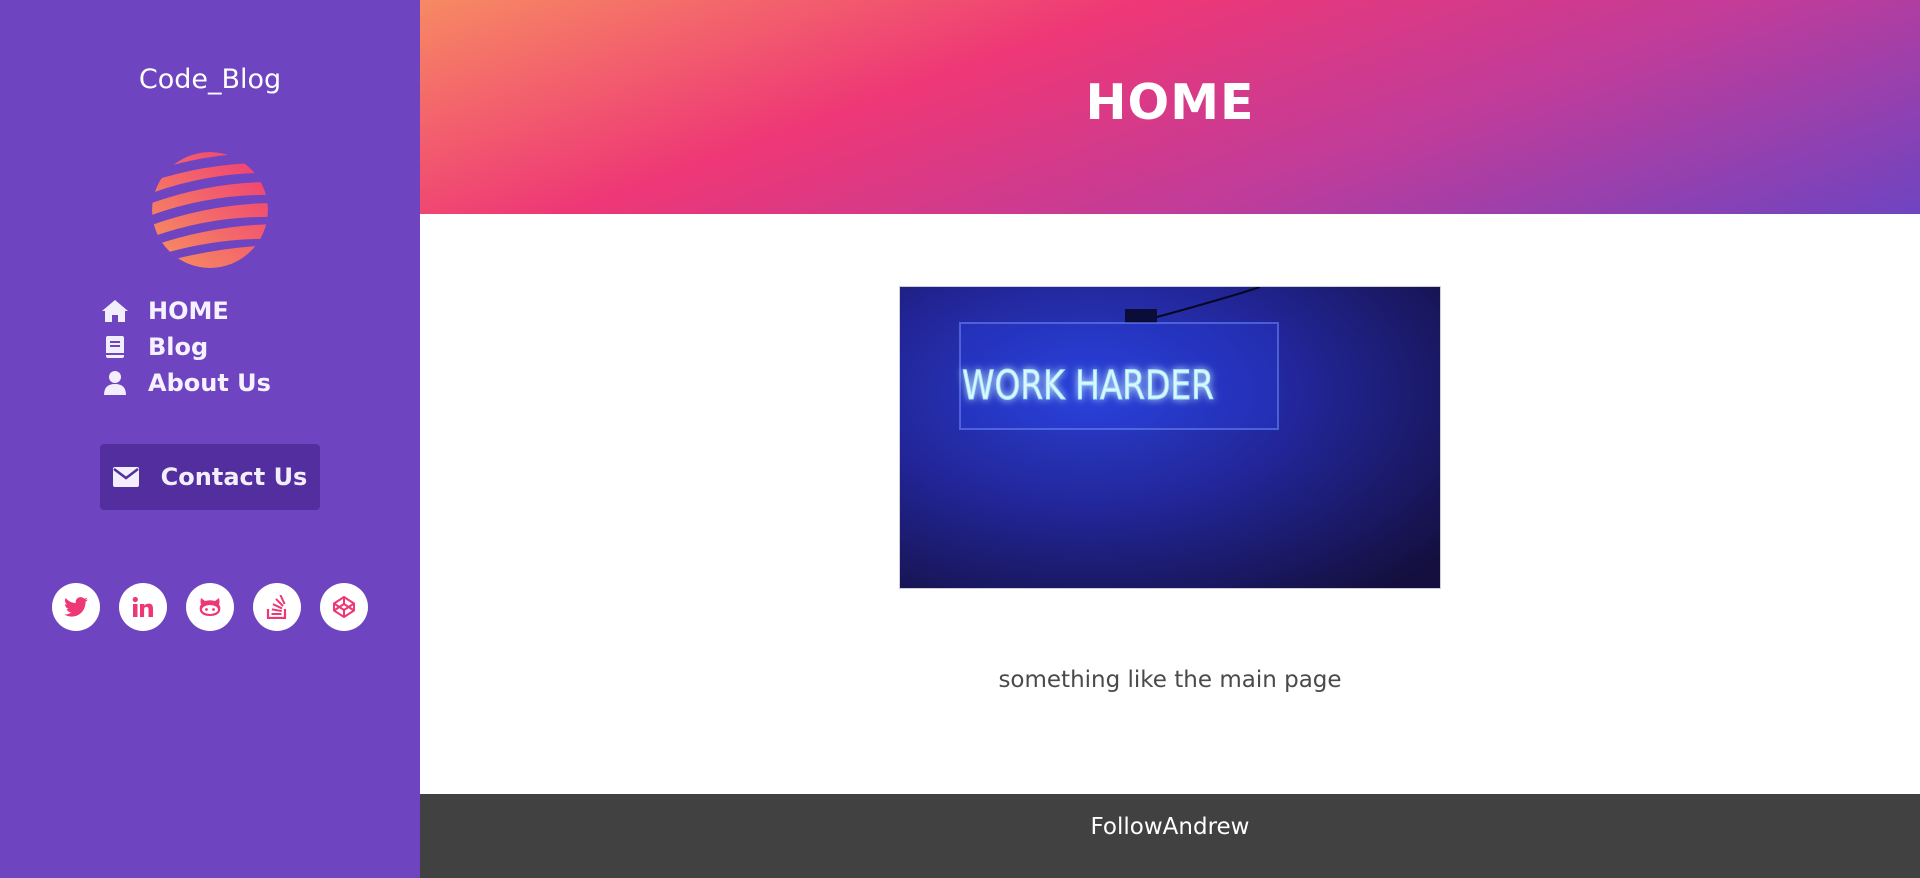 This screenshot has height=878, width=1920. Describe the element at coordinates (1170, 827) in the screenshot. I see `footer-text: FollowAndrew` at that location.